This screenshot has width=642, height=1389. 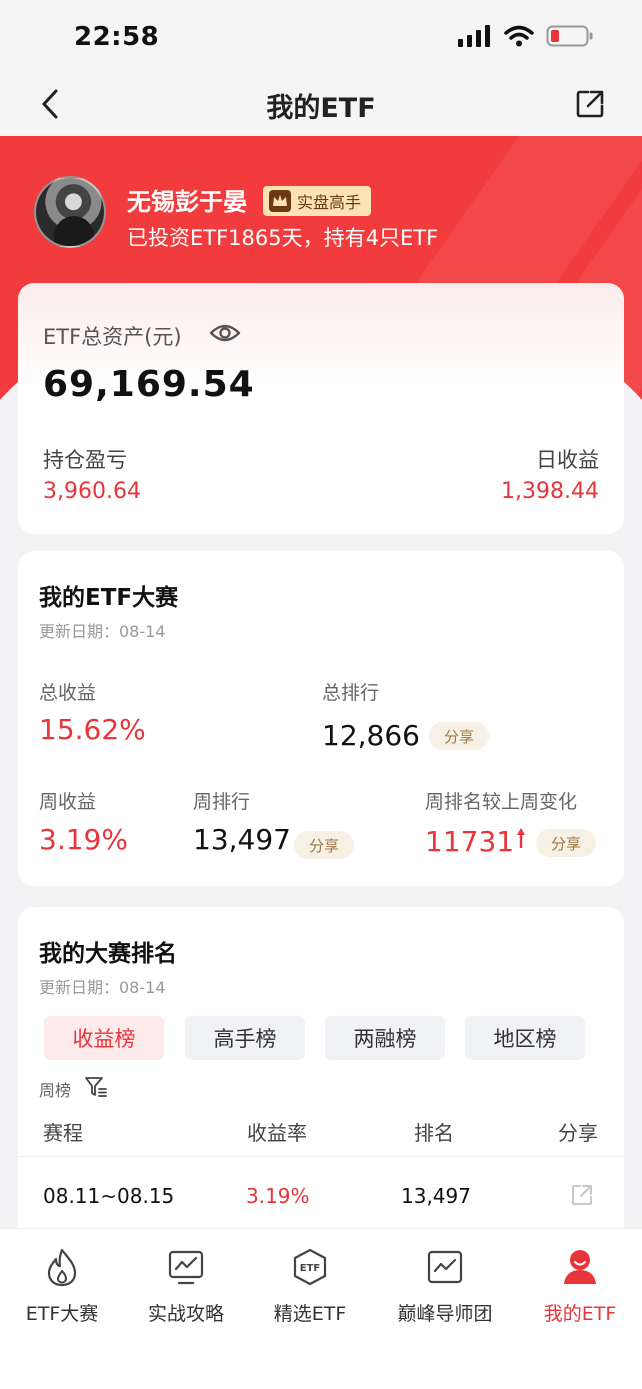 What do you see at coordinates (245, 1038) in the screenshot?
I see `tab-expert-board: 高手榜` at bounding box center [245, 1038].